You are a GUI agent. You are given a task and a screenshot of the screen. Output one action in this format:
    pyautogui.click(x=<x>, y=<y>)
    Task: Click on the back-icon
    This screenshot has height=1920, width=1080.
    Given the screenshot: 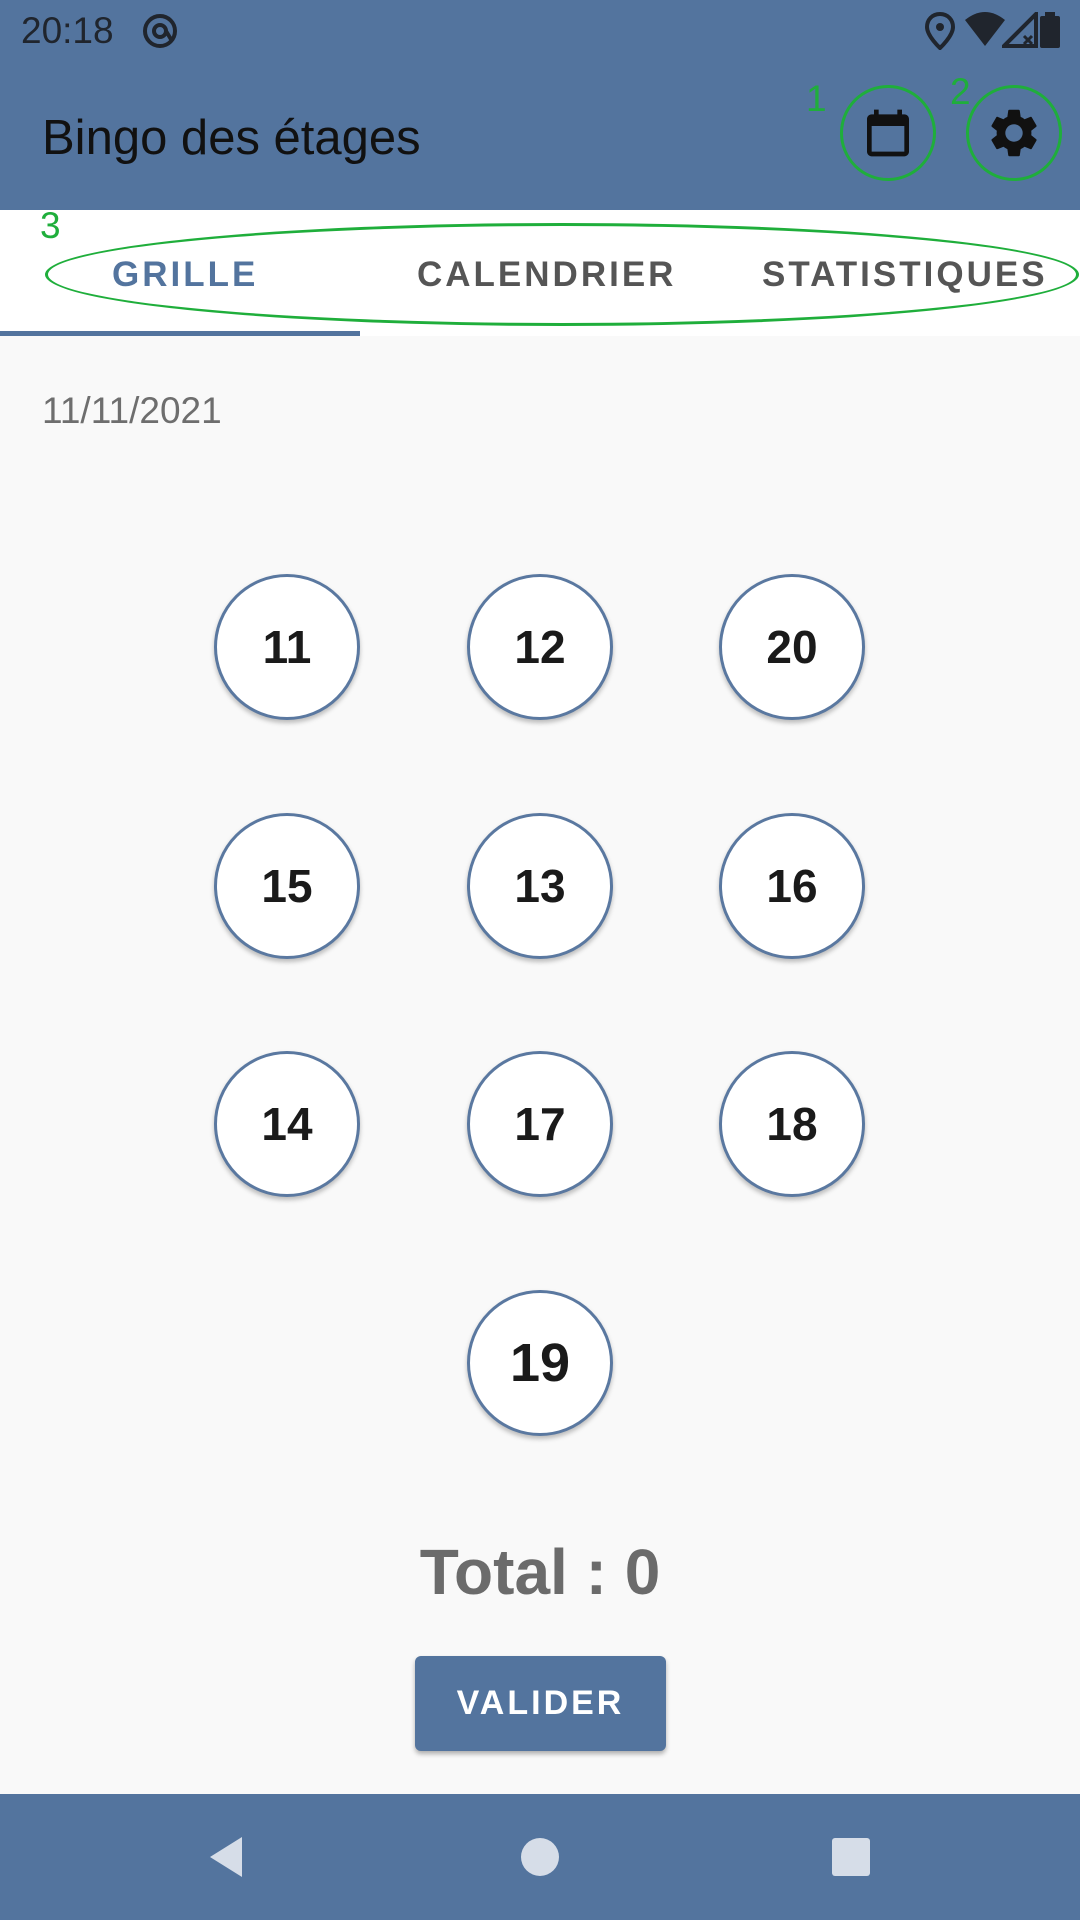 What is the action you would take?
    pyautogui.click(x=227, y=1857)
    